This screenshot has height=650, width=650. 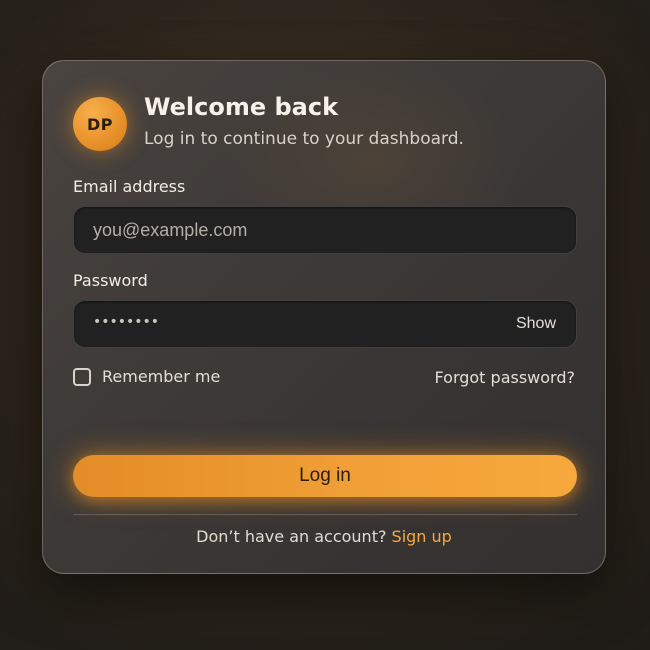 I want to click on signup-prompt: Don’t have an account?, so click(x=294, y=536).